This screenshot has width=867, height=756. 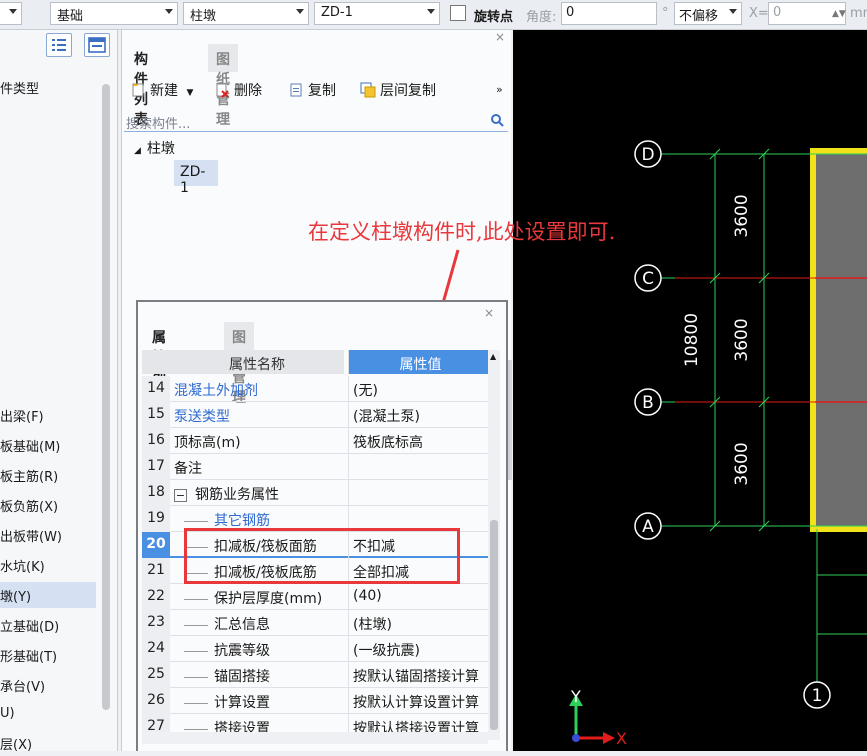 I want to click on header-name: 属性名称, so click(x=257, y=362).